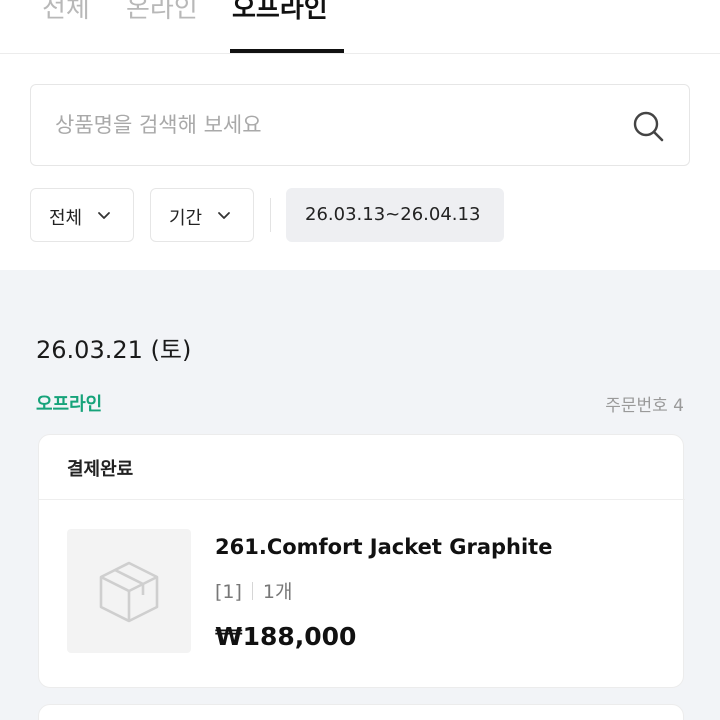 The height and width of the screenshot is (720, 720). Describe the element at coordinates (66, 20) in the screenshot. I see `tab-all: 전체` at that location.